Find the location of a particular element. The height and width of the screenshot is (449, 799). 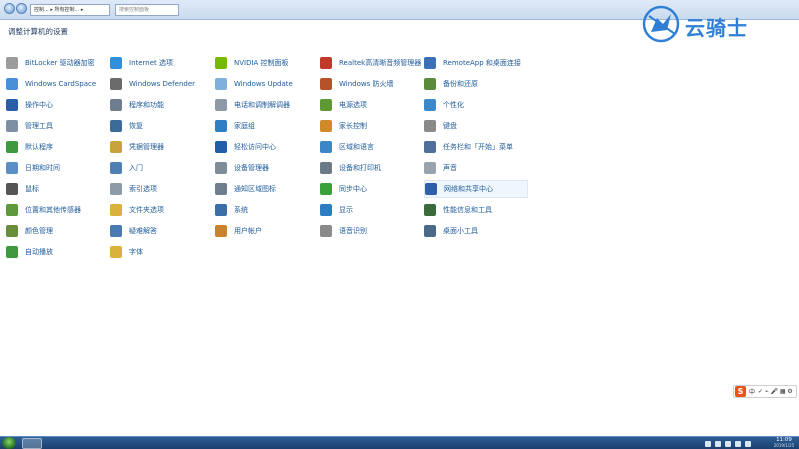

control-panel-item-label: NVIDIA 控制面板 is located at coordinates (261, 63).